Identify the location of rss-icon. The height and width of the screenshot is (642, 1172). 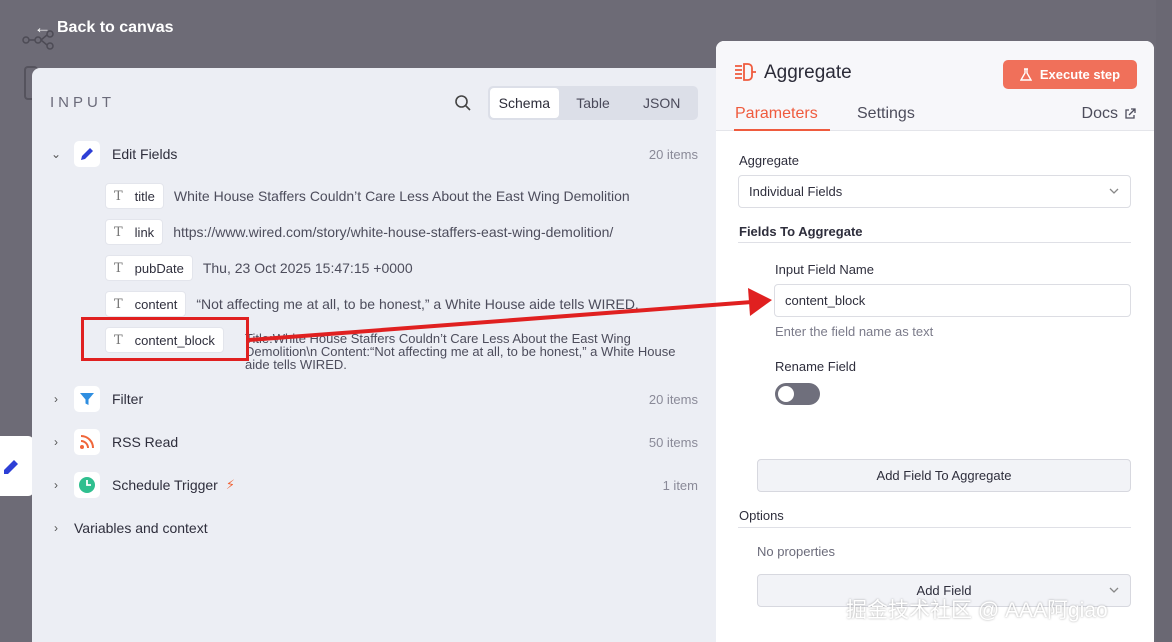
(87, 442).